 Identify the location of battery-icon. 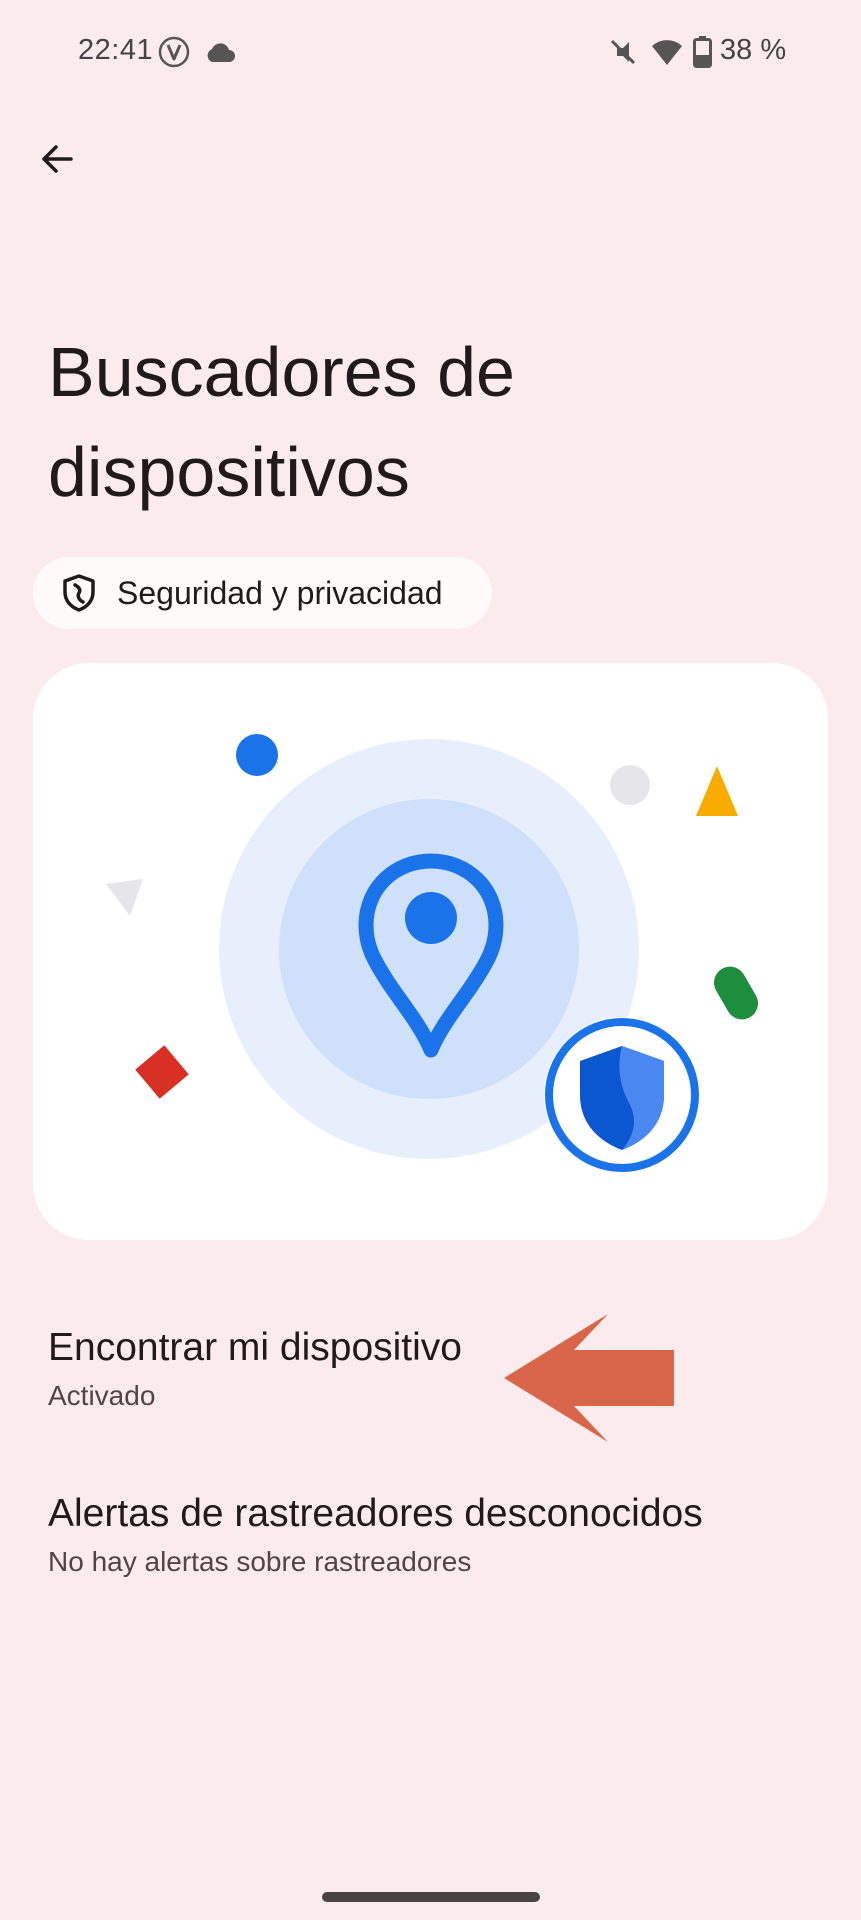
(702, 52).